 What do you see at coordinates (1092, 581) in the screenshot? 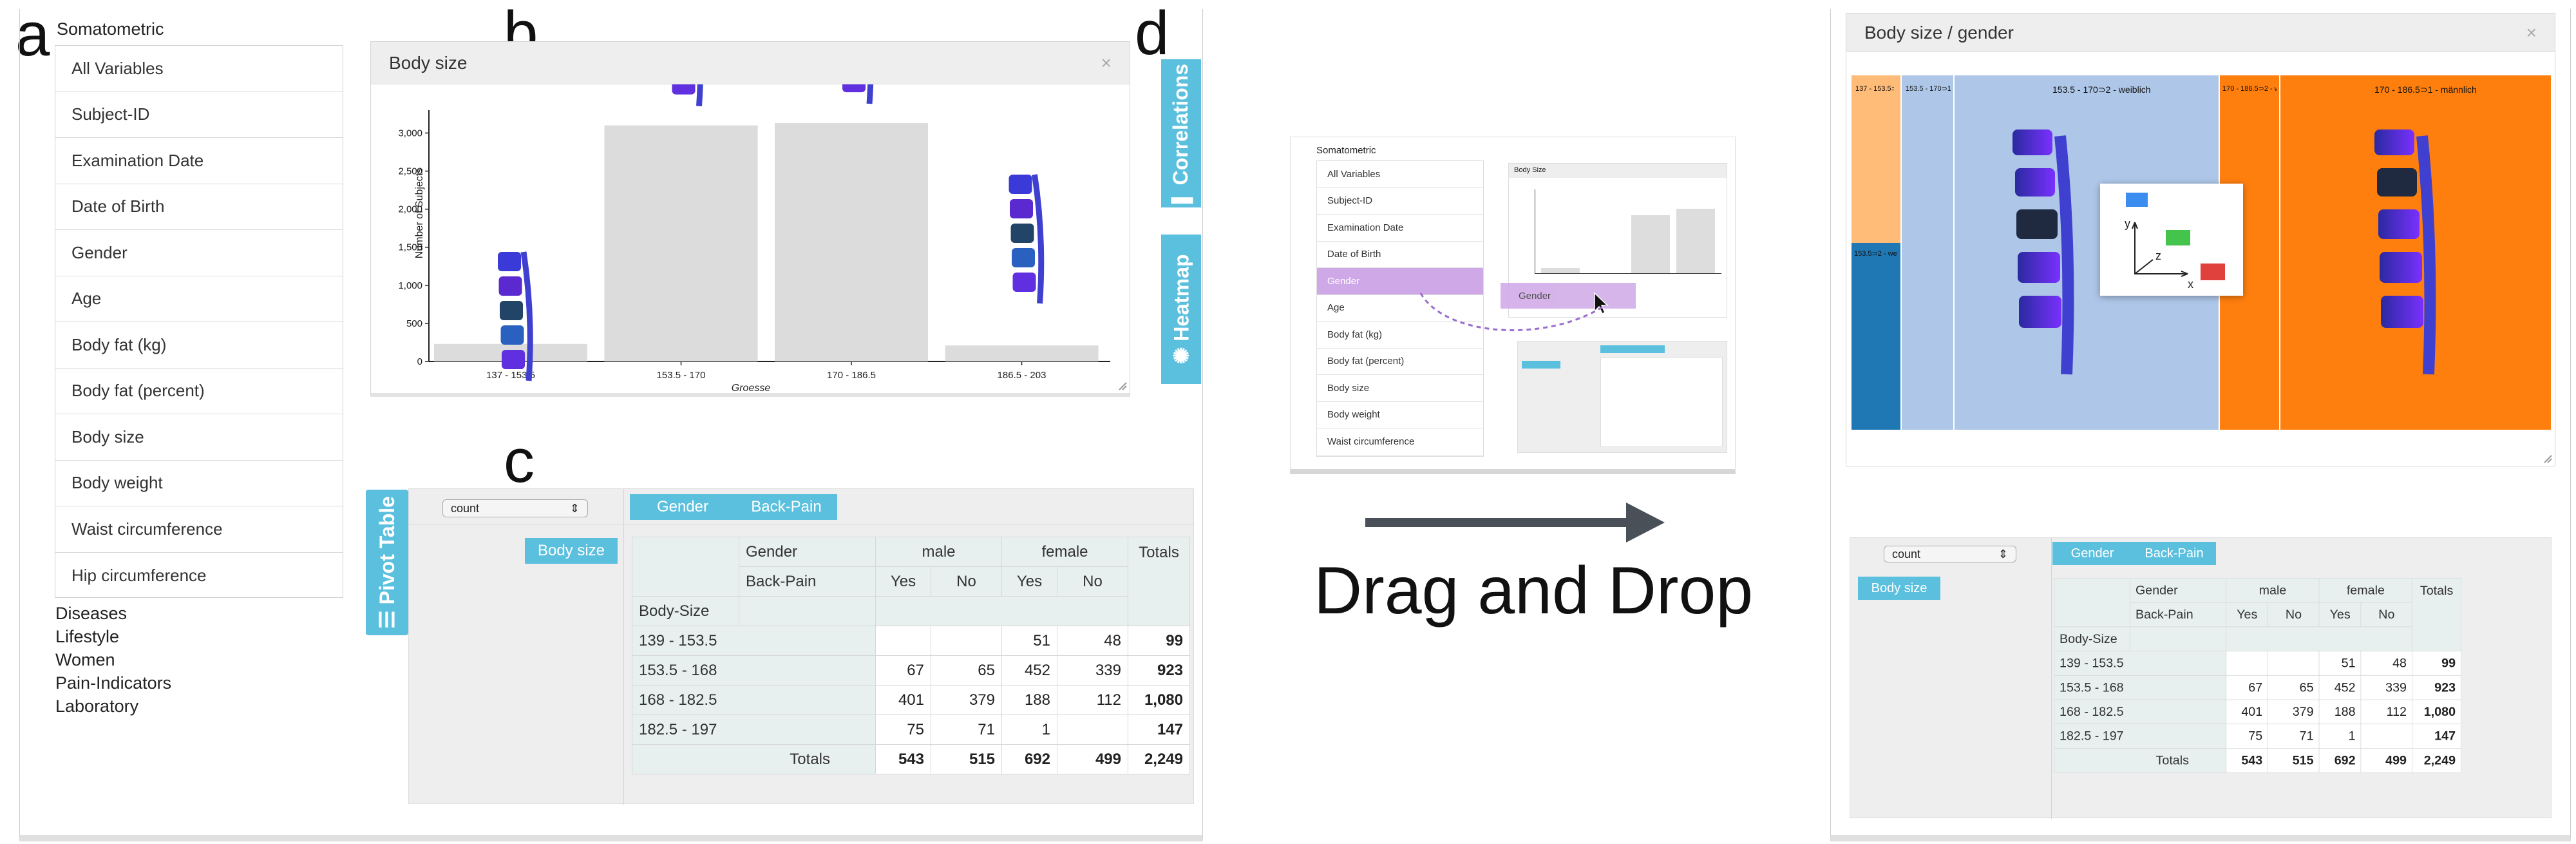
I see `header-no: No` at bounding box center [1092, 581].